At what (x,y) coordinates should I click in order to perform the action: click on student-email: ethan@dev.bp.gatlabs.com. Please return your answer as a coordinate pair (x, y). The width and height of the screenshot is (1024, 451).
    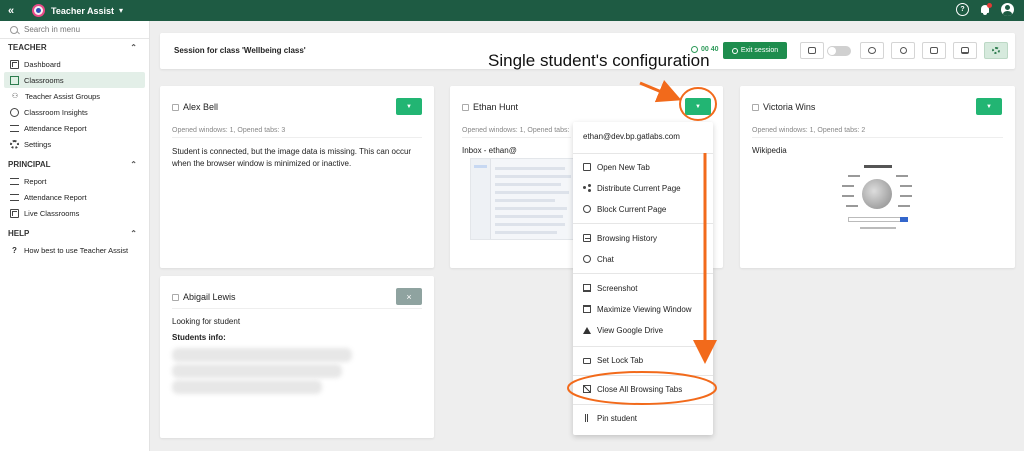
    Looking at the image, I should click on (631, 136).